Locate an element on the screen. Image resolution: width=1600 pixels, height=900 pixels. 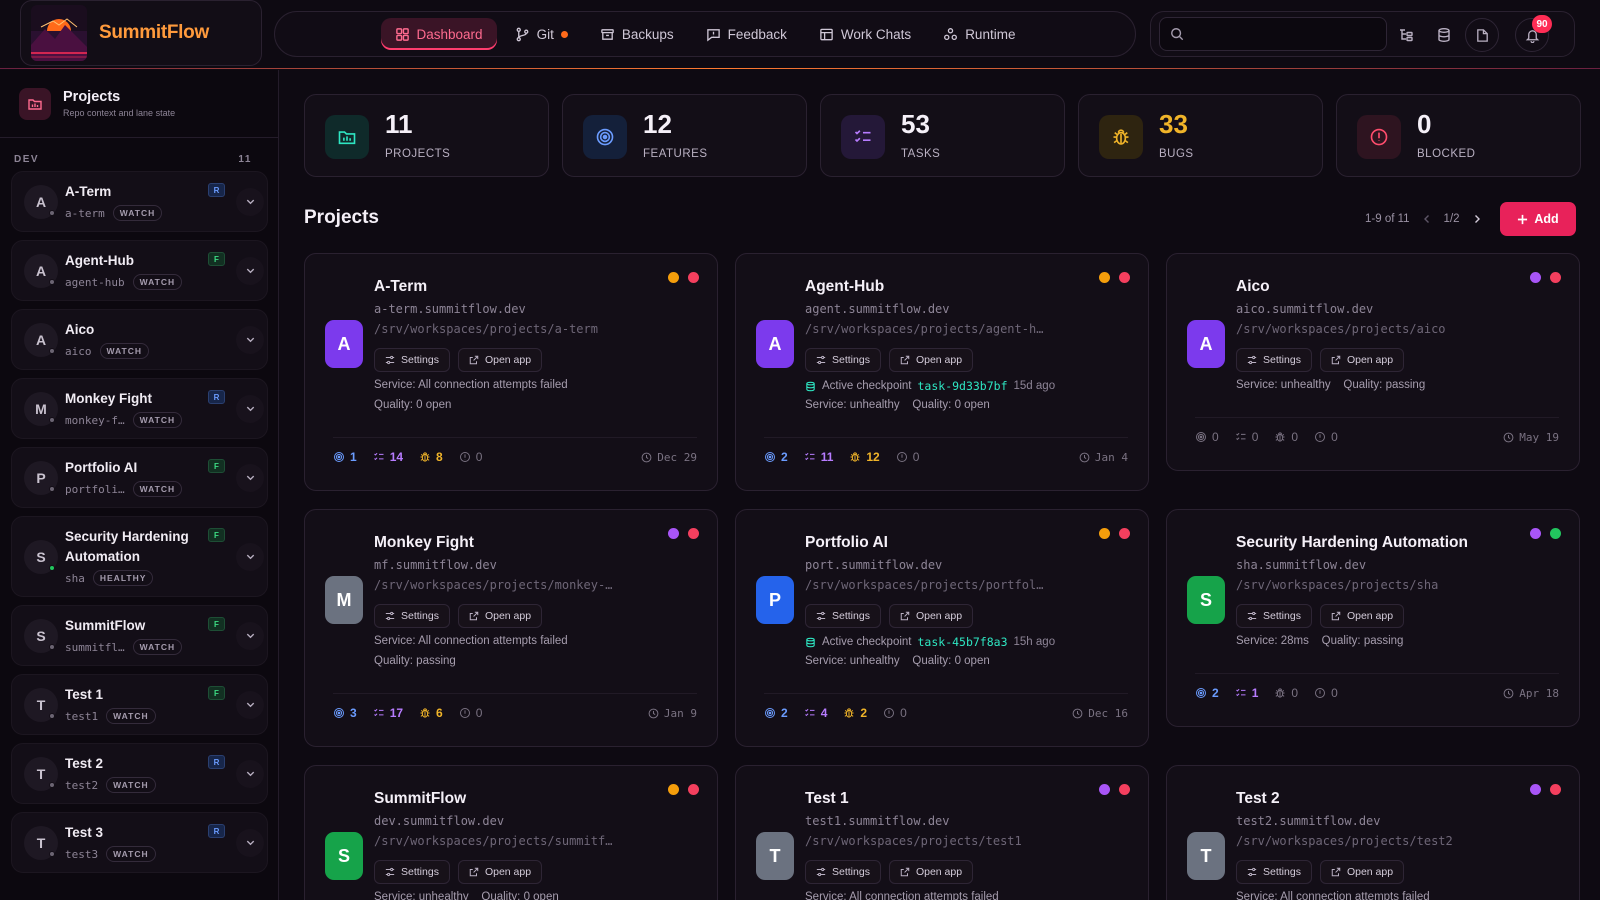
sidebar-project-item: A Agent-Hub agent-hub WATCH F is located at coordinates (139, 270).